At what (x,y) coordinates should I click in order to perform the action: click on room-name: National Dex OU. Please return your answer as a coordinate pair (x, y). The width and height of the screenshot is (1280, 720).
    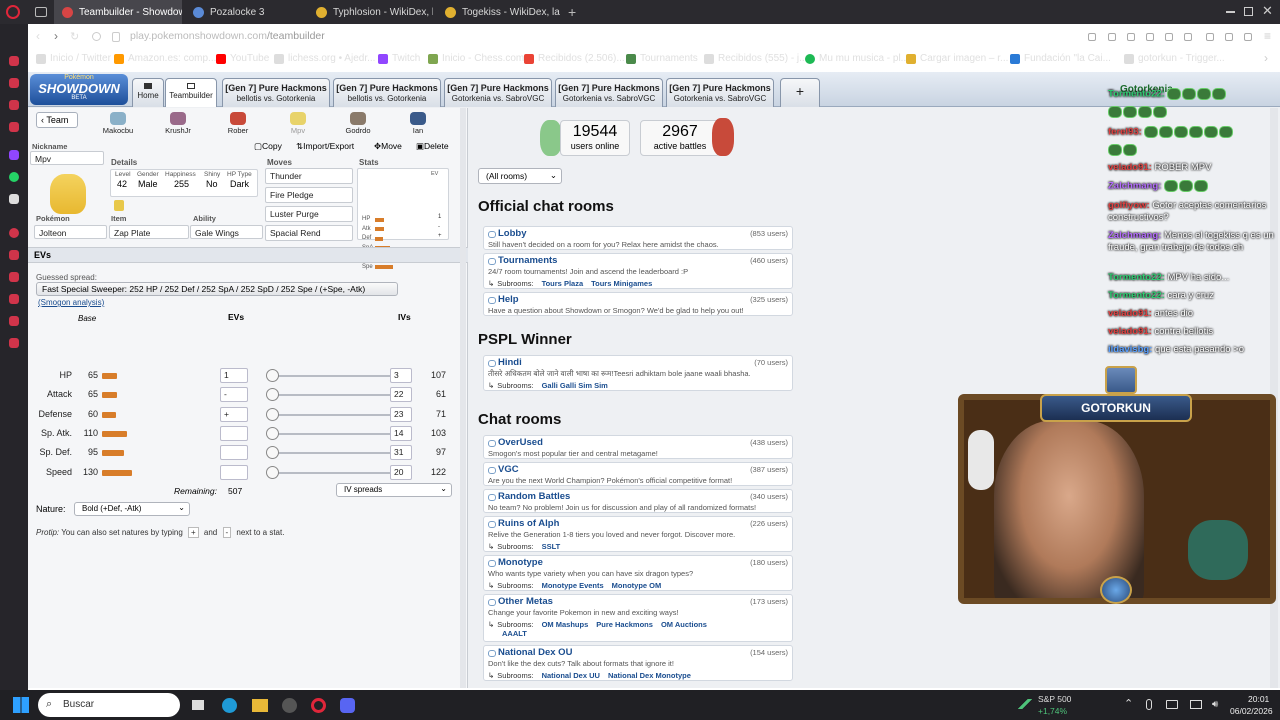
    Looking at the image, I should click on (535, 652).